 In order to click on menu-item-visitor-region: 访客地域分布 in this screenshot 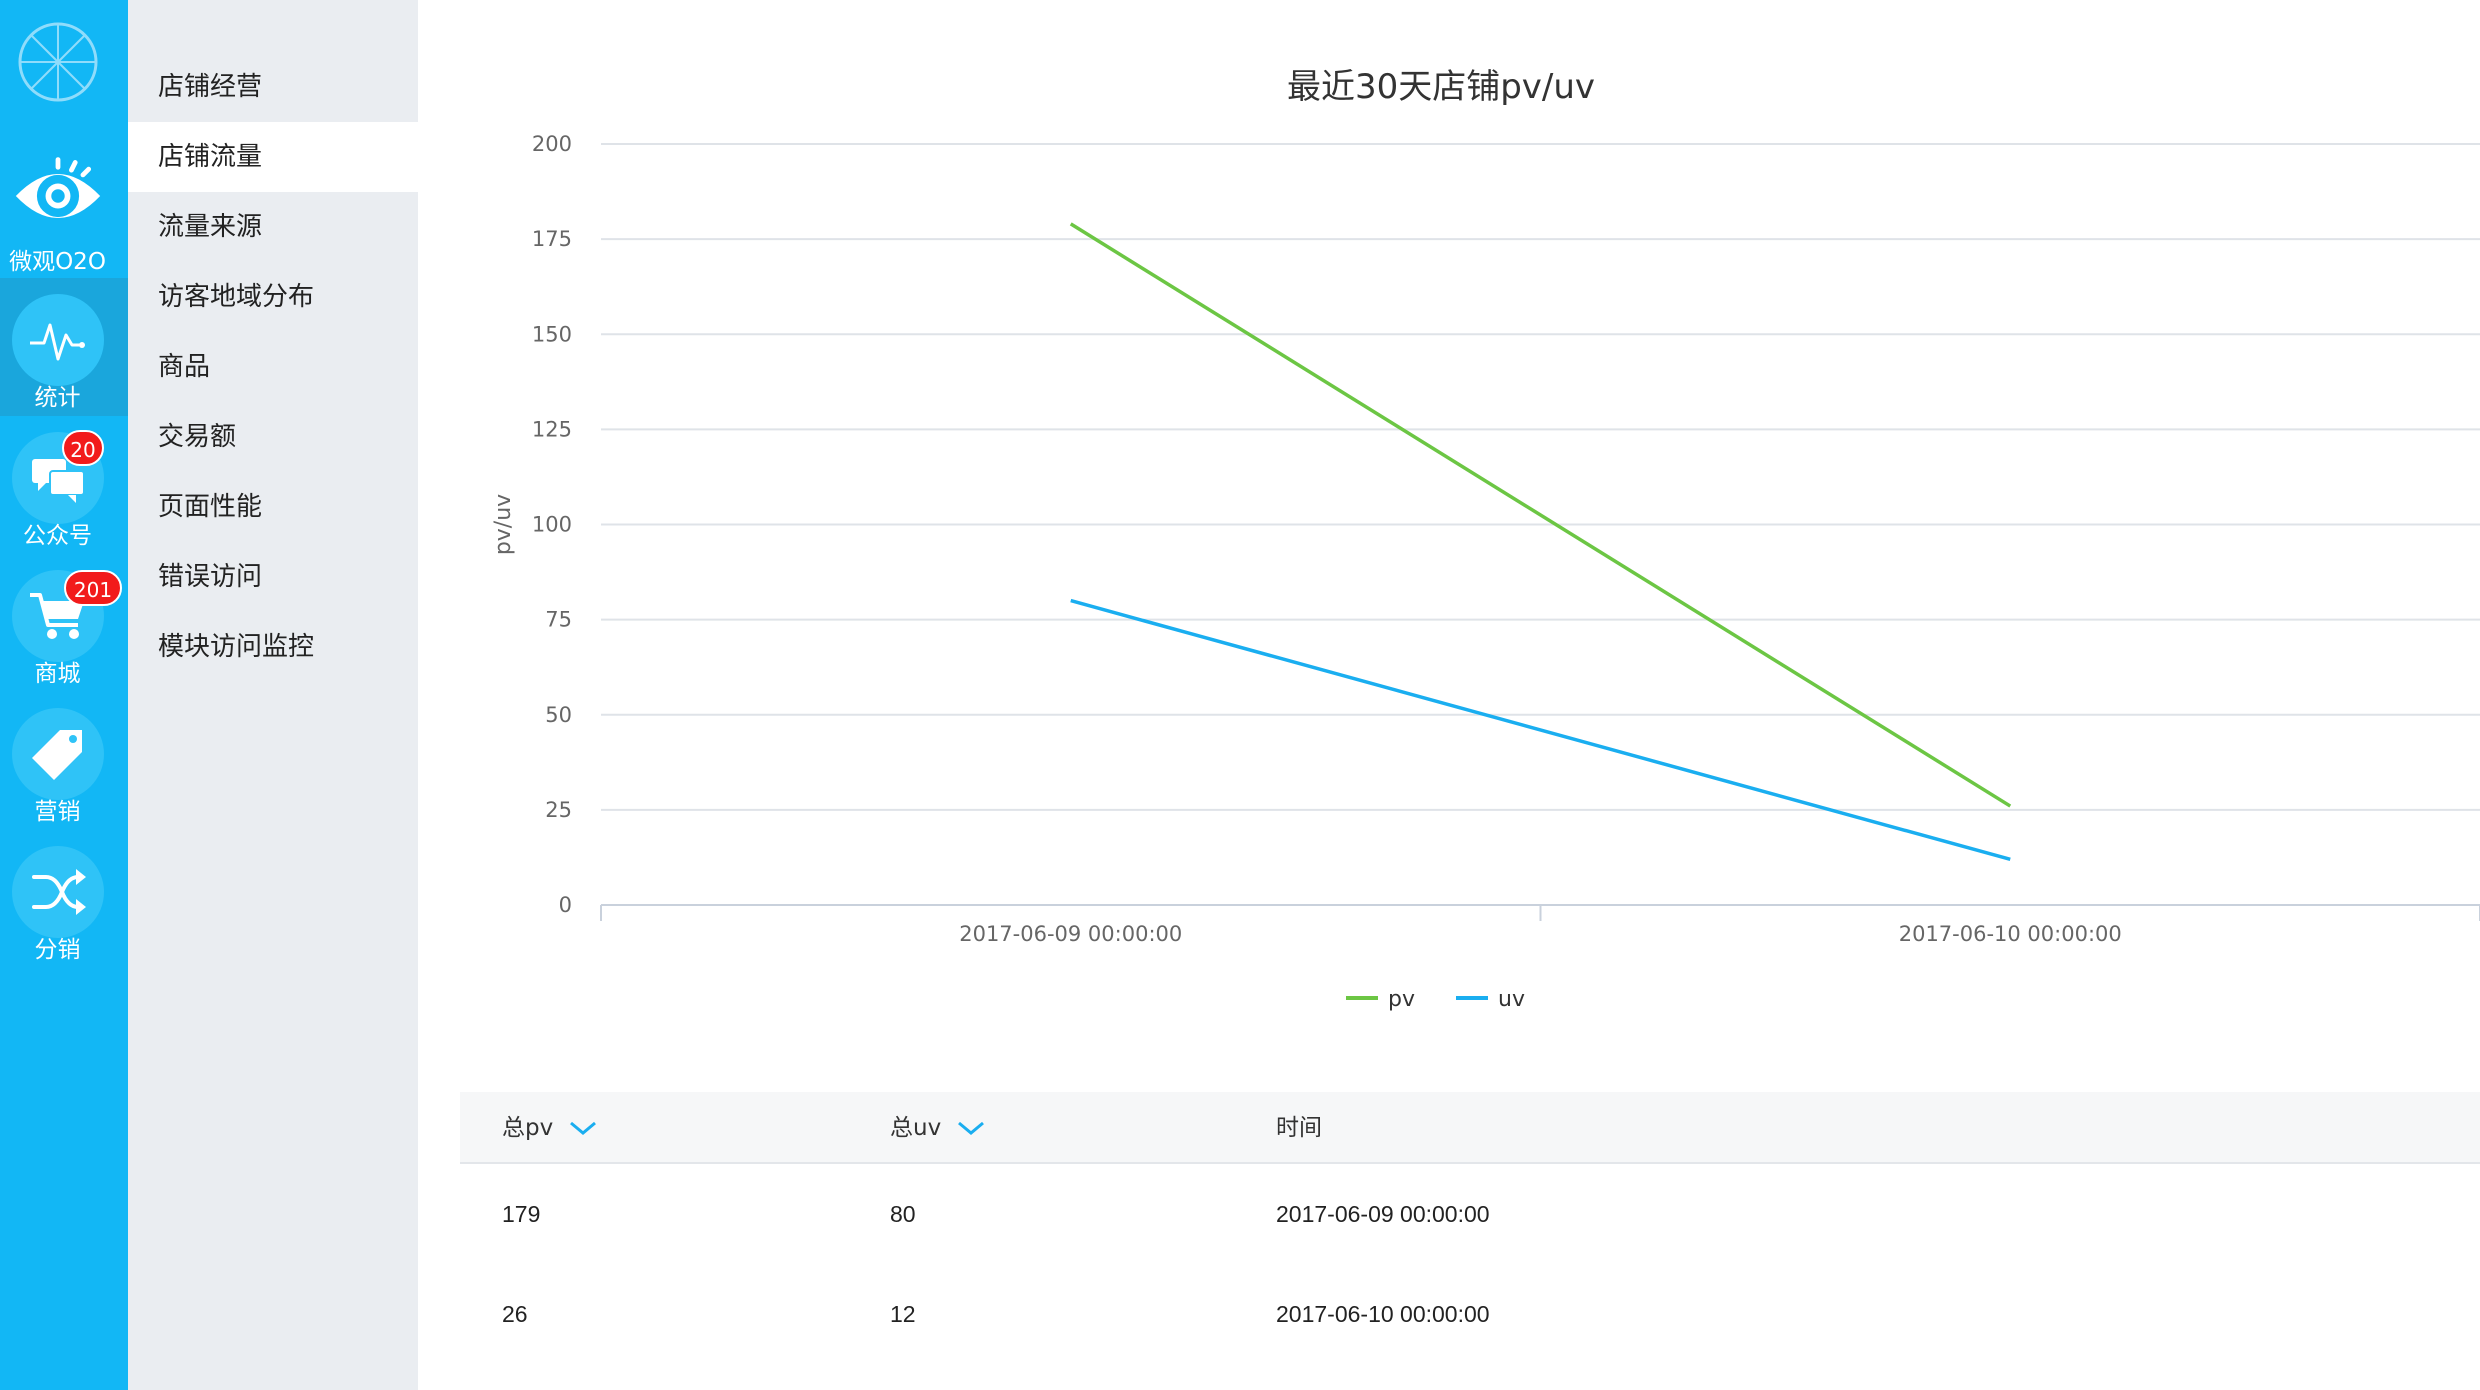, I will do `click(273, 297)`.